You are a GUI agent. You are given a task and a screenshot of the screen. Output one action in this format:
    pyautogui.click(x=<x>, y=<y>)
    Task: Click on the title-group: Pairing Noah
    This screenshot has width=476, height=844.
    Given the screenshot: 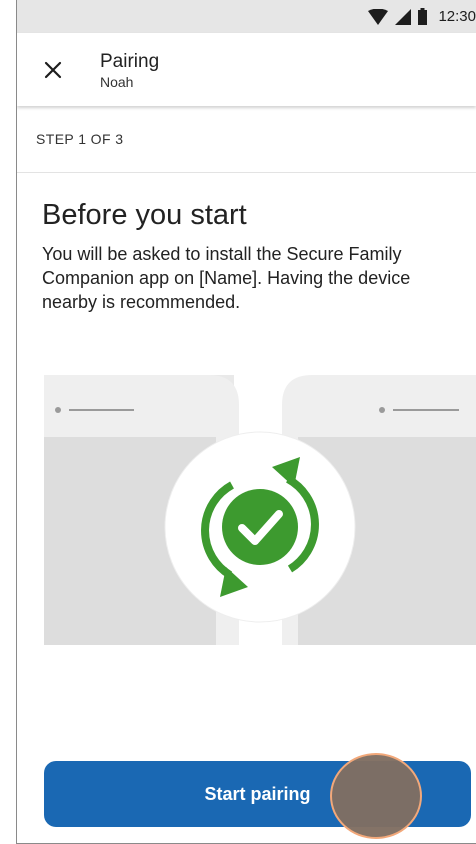 What is the action you would take?
    pyautogui.click(x=129, y=70)
    